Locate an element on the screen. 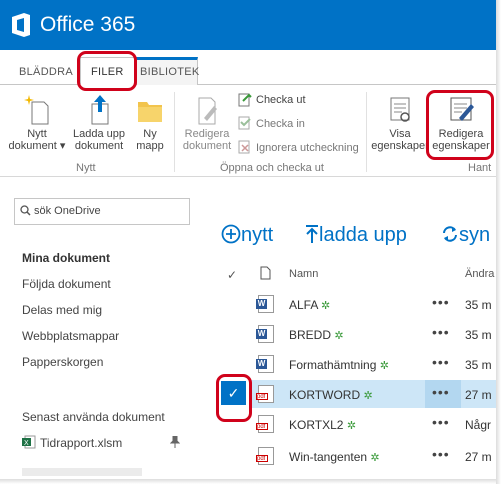 This screenshot has height=484, width=501. suite-bar: Office 365 is located at coordinates (250, 25).